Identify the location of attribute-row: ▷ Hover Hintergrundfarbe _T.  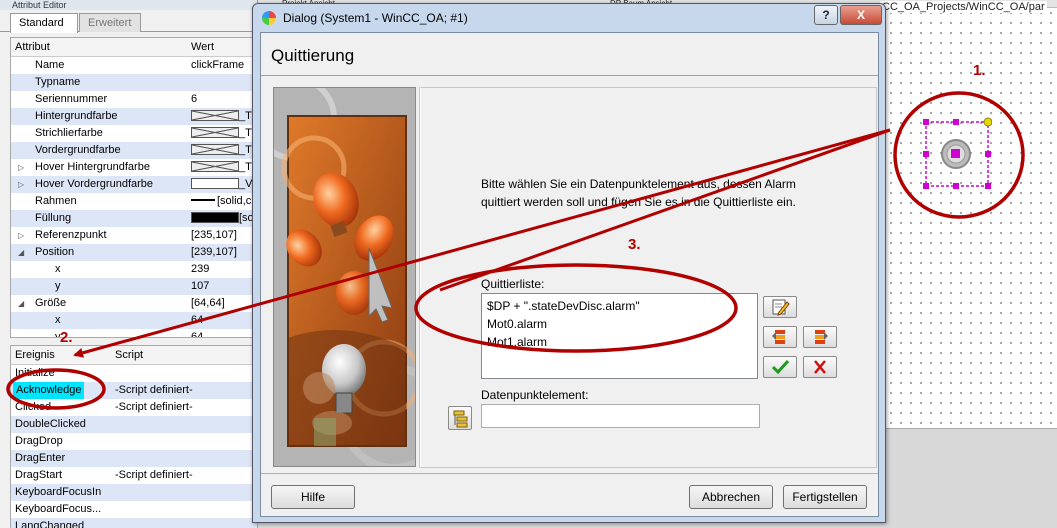
(134, 167).